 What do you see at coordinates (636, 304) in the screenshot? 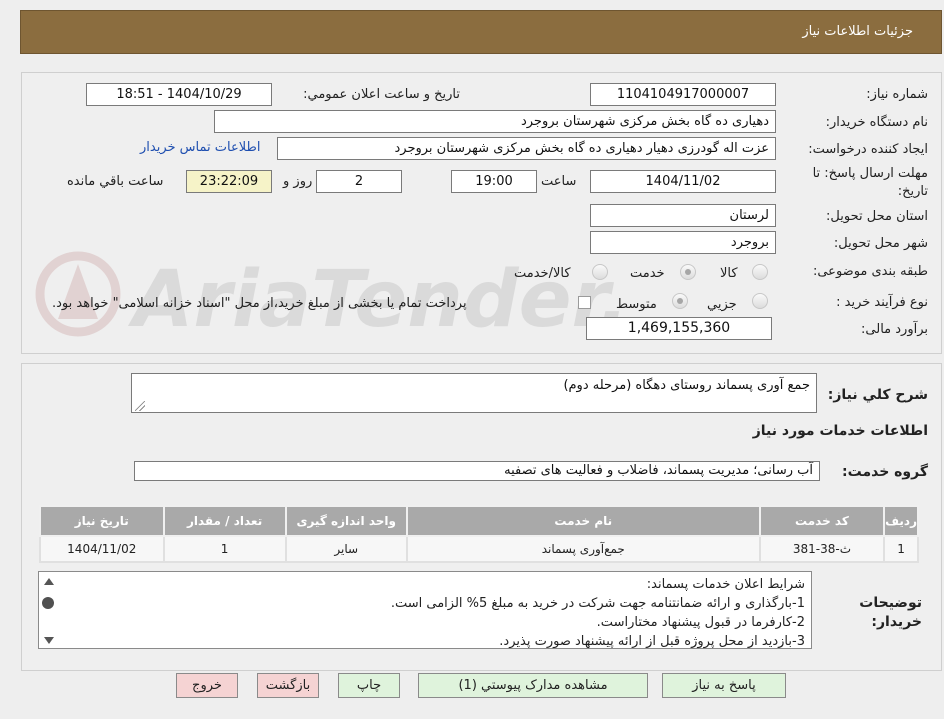
I see `process-medium-label: متوسط` at bounding box center [636, 304].